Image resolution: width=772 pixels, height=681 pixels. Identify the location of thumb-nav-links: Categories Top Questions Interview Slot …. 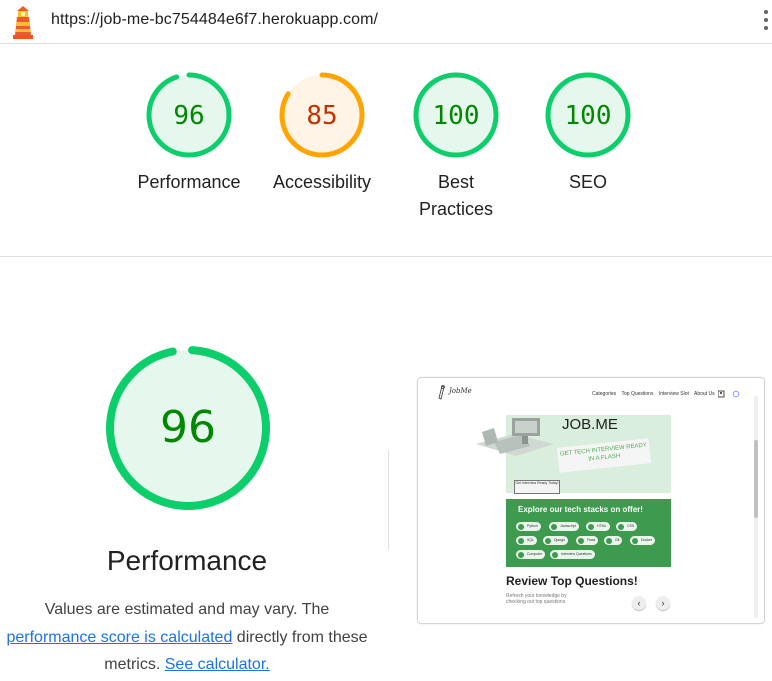
(655, 394).